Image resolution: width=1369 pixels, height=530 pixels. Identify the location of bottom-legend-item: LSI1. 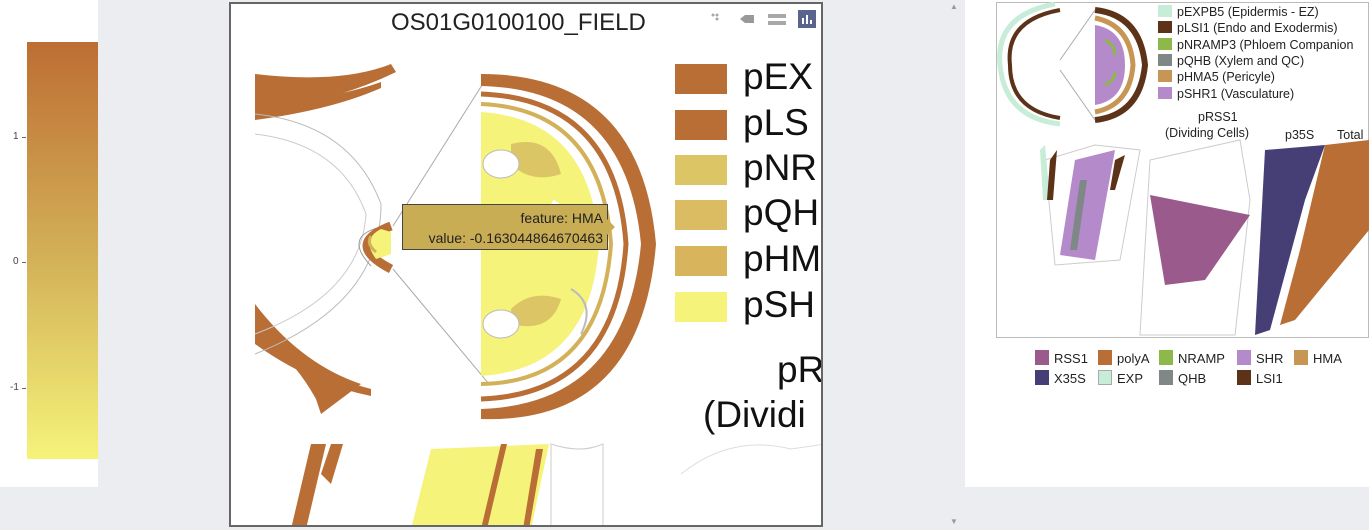
(1260, 378).